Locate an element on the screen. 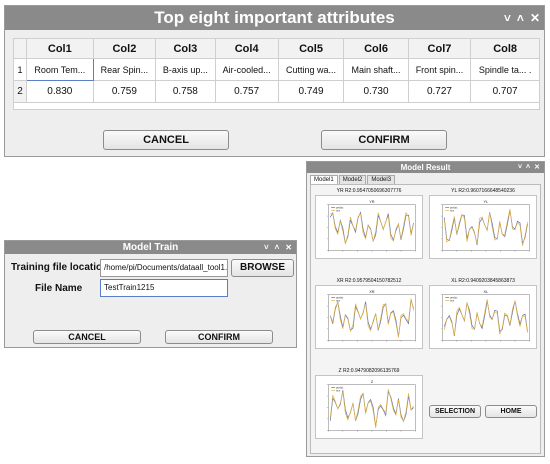 The width and height of the screenshot is (550, 464). column-header: Col5 is located at coordinates (311, 48).